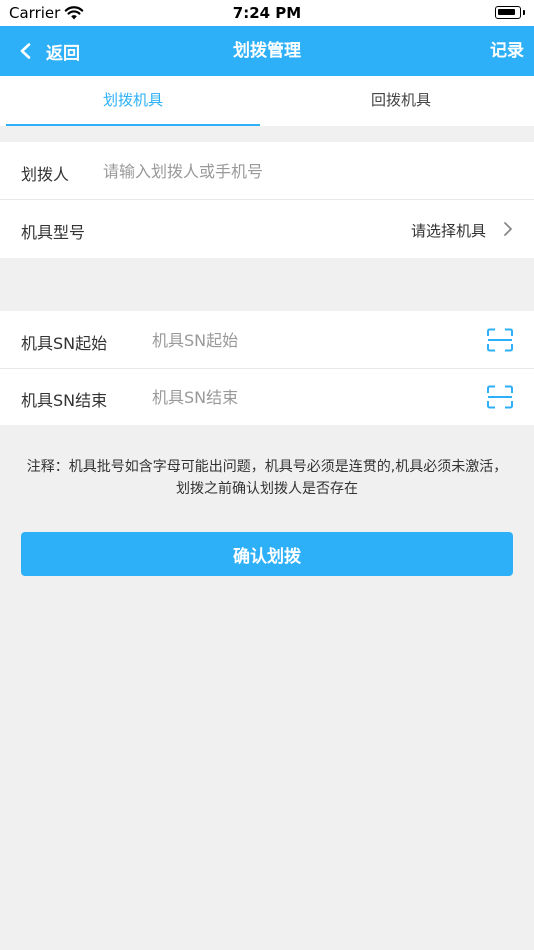  Describe the element at coordinates (267, 101) in the screenshot. I see `tab-bar: 划拨机具 回拨机具` at that location.